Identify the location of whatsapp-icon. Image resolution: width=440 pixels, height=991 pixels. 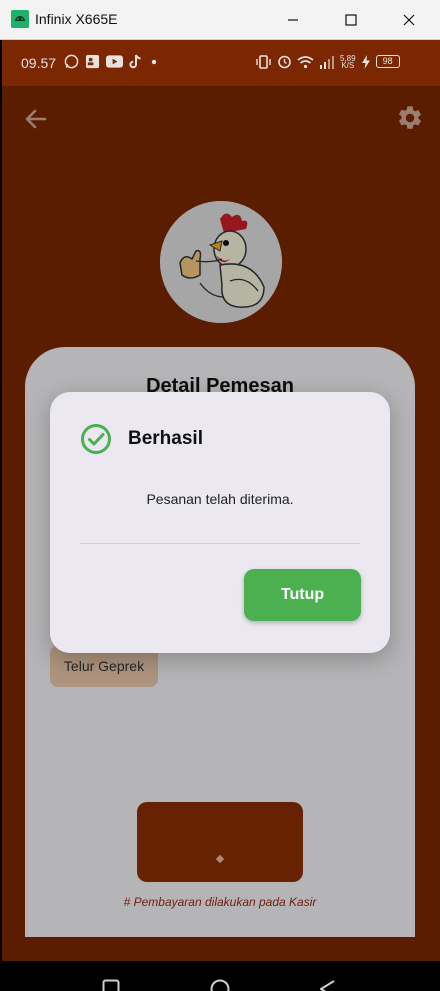
(71, 61).